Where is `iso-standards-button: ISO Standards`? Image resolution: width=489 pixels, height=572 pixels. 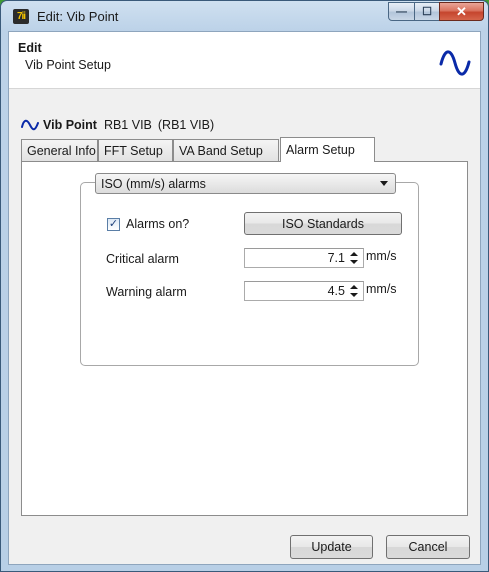
iso-standards-button: ISO Standards is located at coordinates (323, 223).